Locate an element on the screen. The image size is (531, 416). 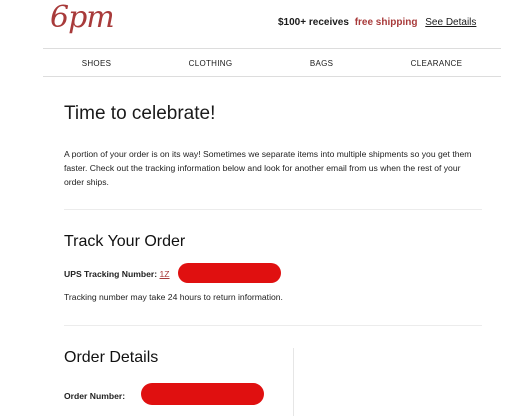
see-details-link: See Details is located at coordinates (450, 22).